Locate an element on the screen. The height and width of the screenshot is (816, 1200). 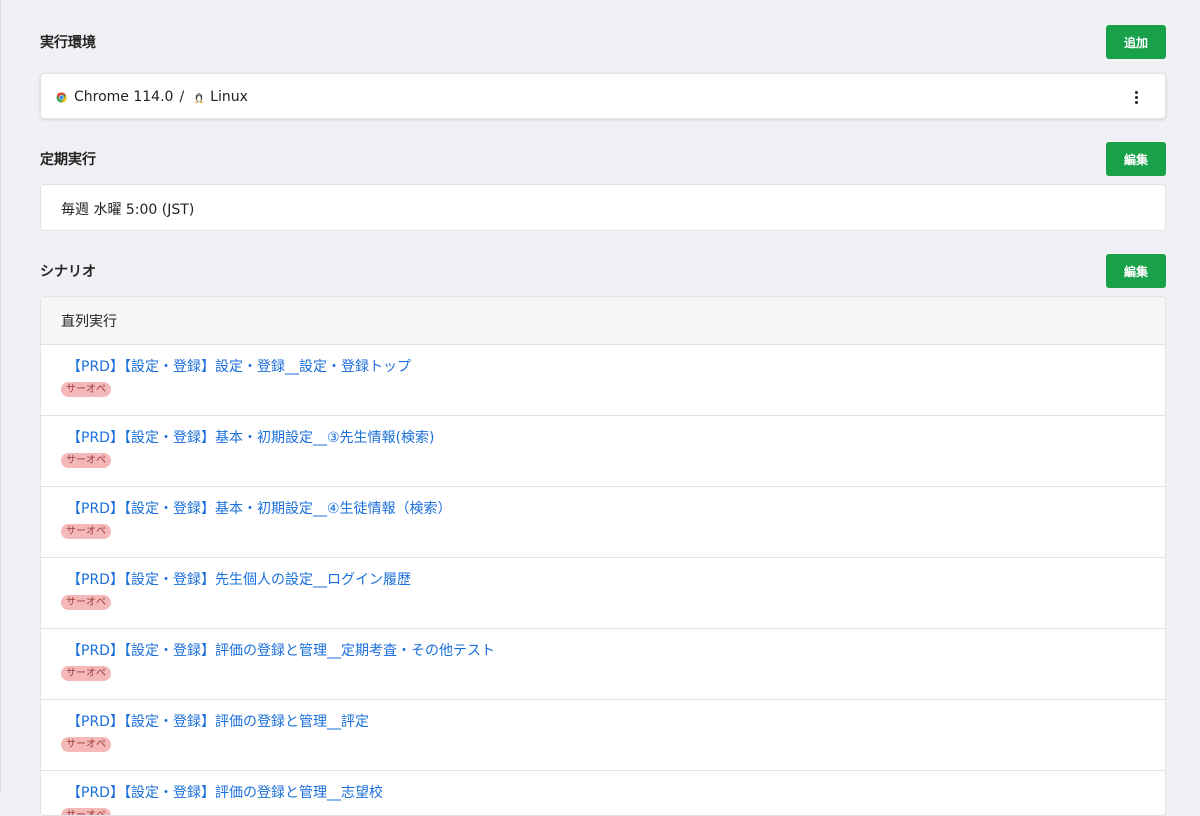
env-row: Chrome 114.0 / Linux is located at coordinates (152, 97).